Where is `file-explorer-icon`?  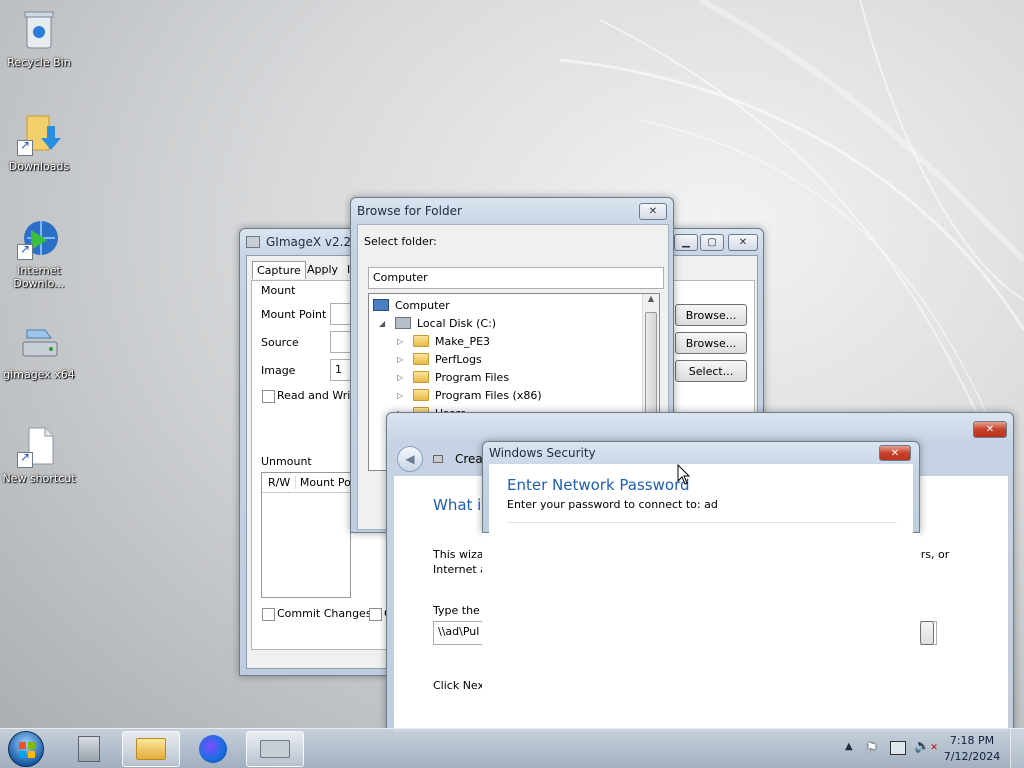 file-explorer-icon is located at coordinates (151, 749).